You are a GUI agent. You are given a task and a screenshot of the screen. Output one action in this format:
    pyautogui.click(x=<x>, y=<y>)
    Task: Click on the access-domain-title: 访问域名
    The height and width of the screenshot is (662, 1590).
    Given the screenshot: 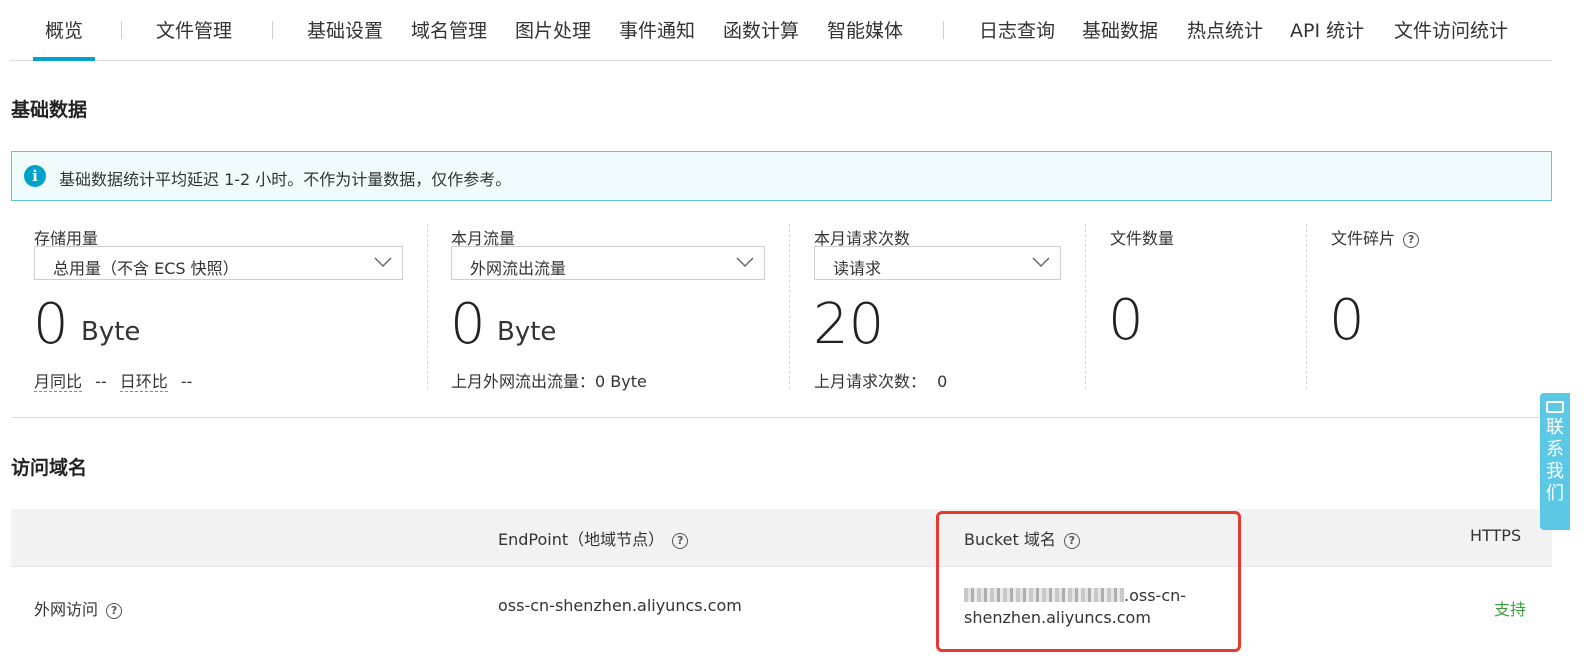 What is the action you would take?
    pyautogui.click(x=49, y=468)
    